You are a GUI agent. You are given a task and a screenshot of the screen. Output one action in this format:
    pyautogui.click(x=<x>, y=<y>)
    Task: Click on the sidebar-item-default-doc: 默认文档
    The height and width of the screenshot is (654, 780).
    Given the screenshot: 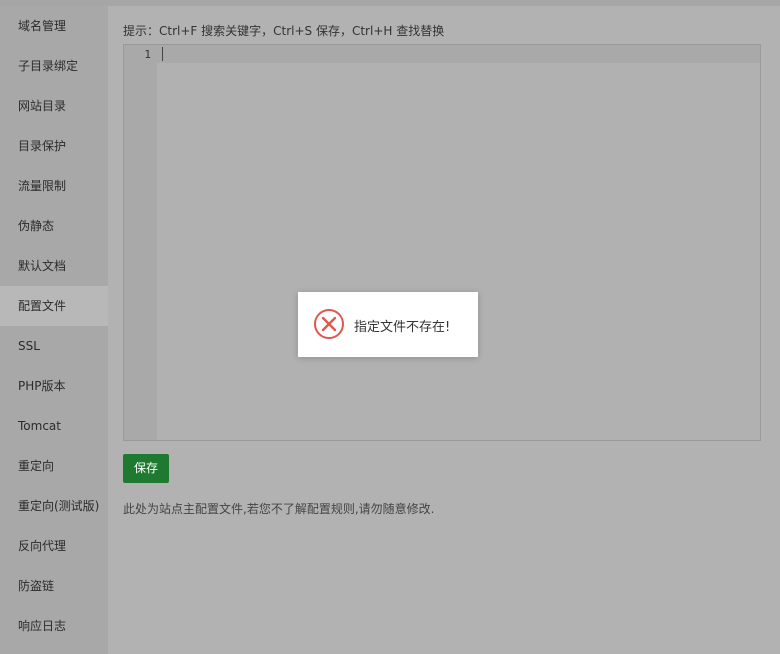 What is the action you would take?
    pyautogui.click(x=54, y=266)
    